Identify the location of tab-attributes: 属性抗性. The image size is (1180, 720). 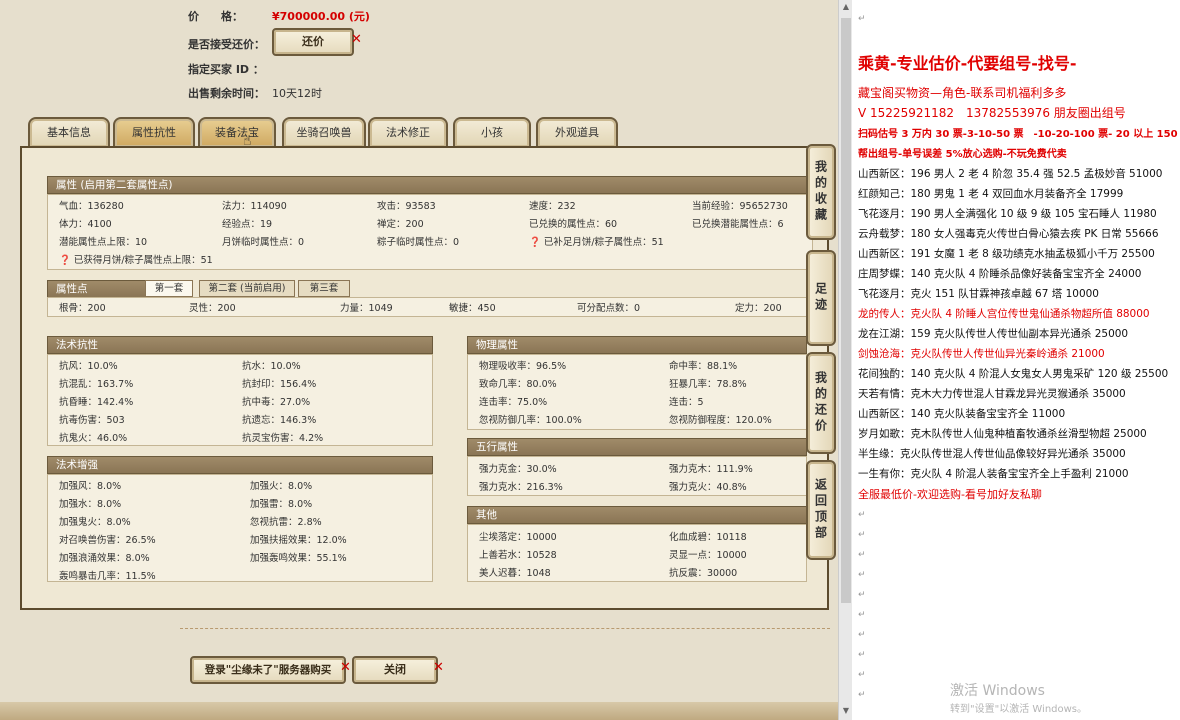
(154, 132).